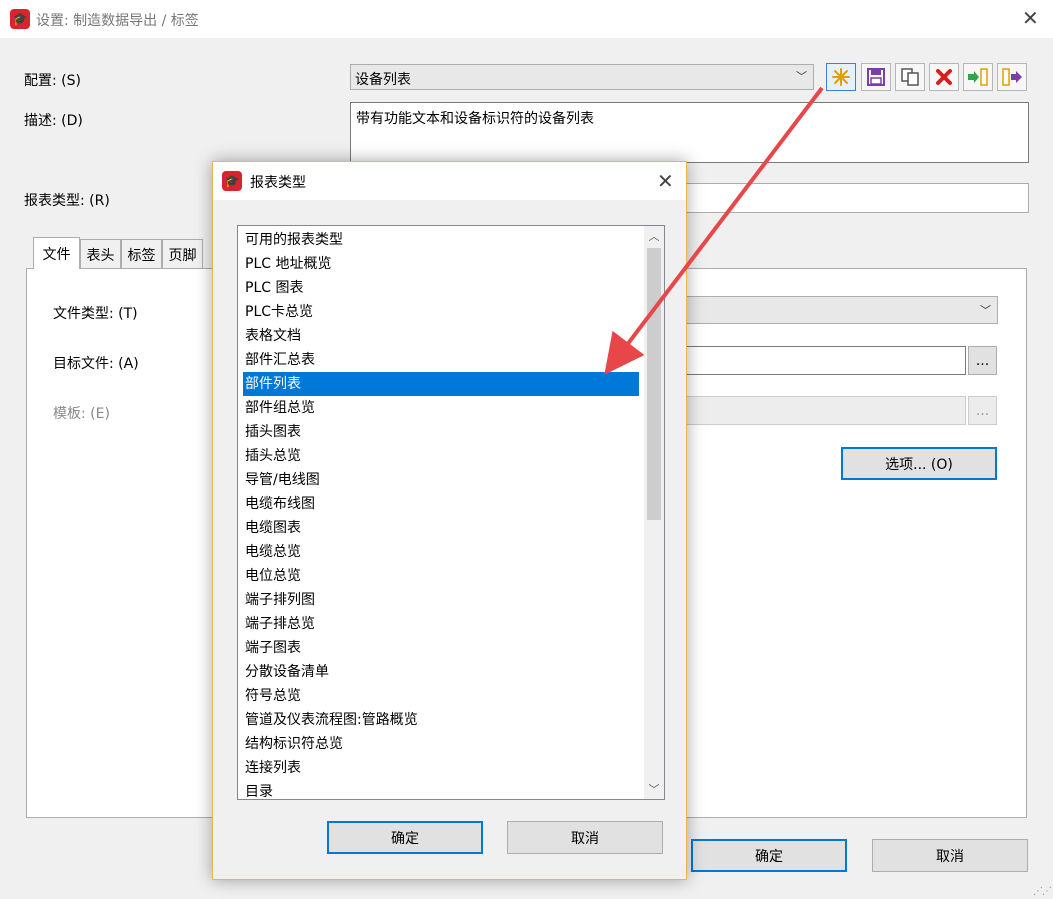 This screenshot has width=1053, height=899. What do you see at coordinates (441, 480) in the screenshot?
I see `list-item: 导管/电线图` at bounding box center [441, 480].